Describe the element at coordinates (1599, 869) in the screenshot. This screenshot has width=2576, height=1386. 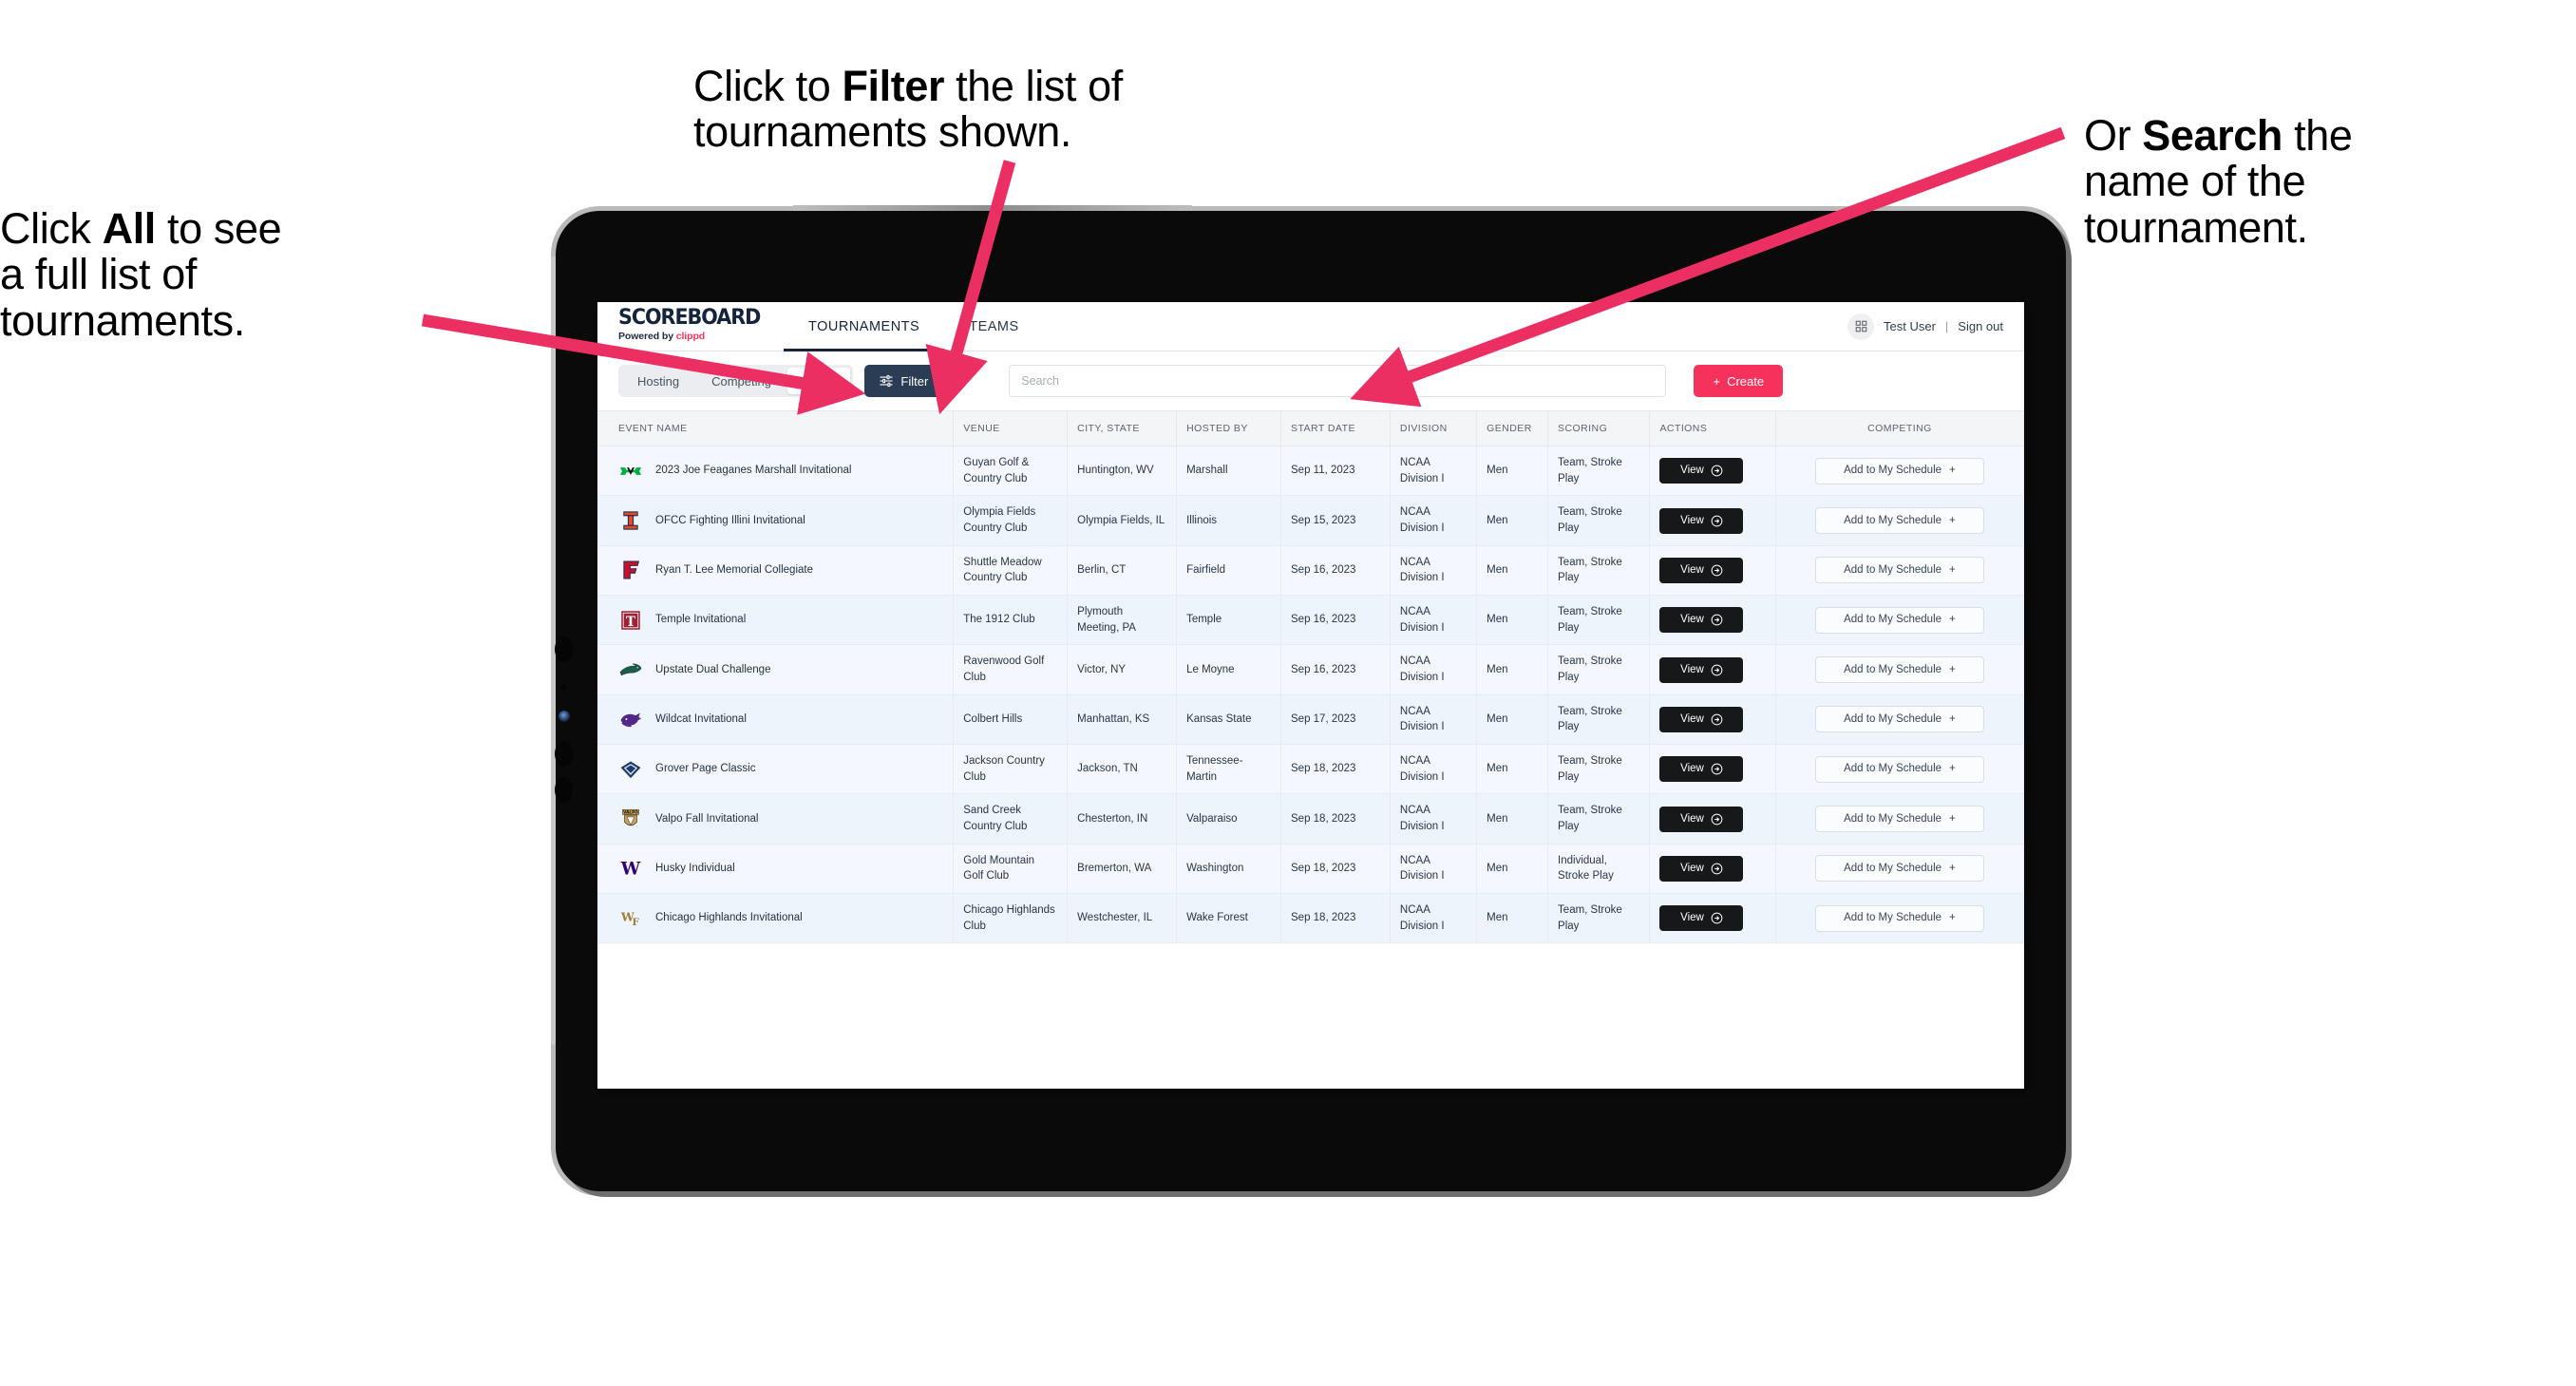
I see `cell-scoring: Individual, Stroke Play` at that location.